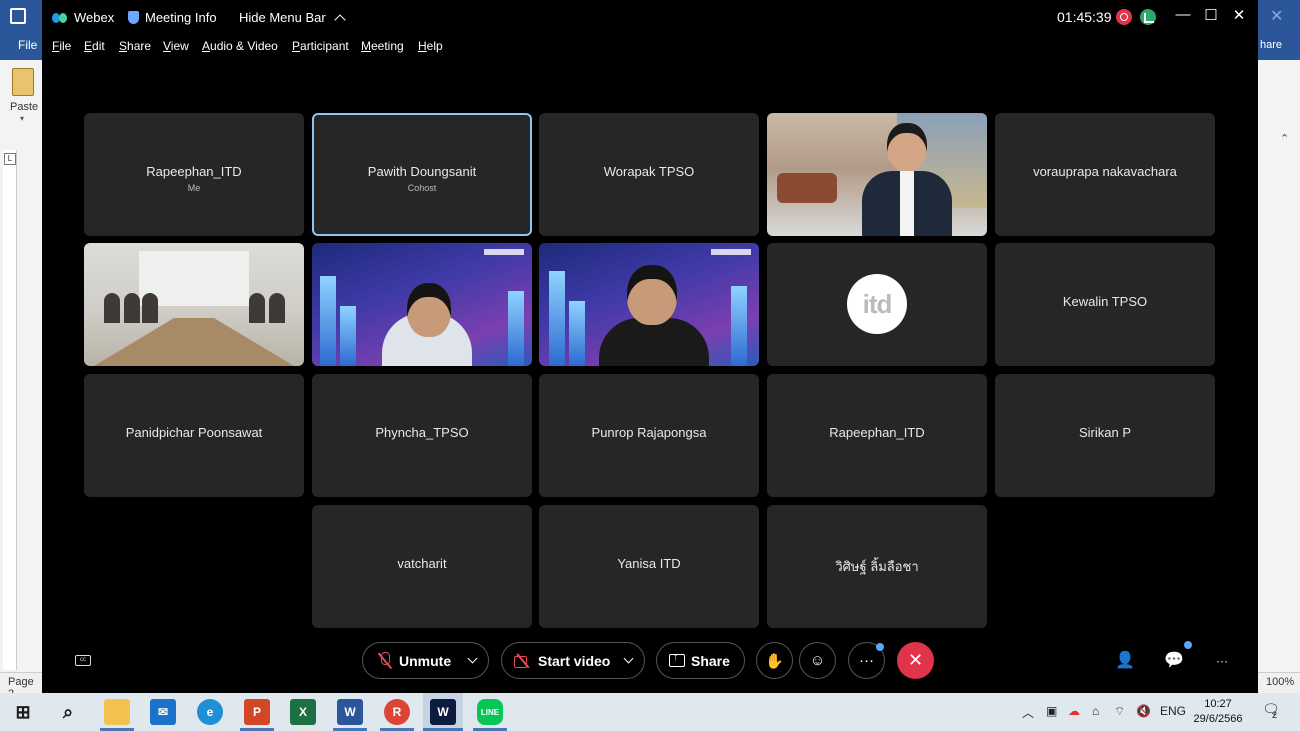 Image resolution: width=1300 pixels, height=731 pixels. Describe the element at coordinates (210, 712) in the screenshot. I see `edge-icon: e` at that location.